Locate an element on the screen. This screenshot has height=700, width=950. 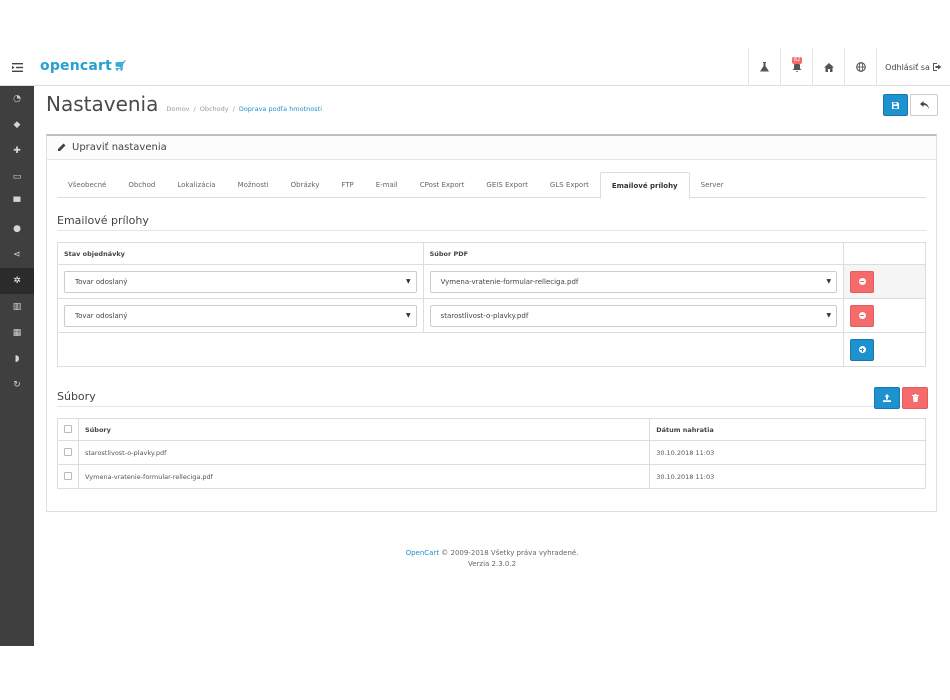
cog-icon: ✲ is located at coordinates (17, 281).